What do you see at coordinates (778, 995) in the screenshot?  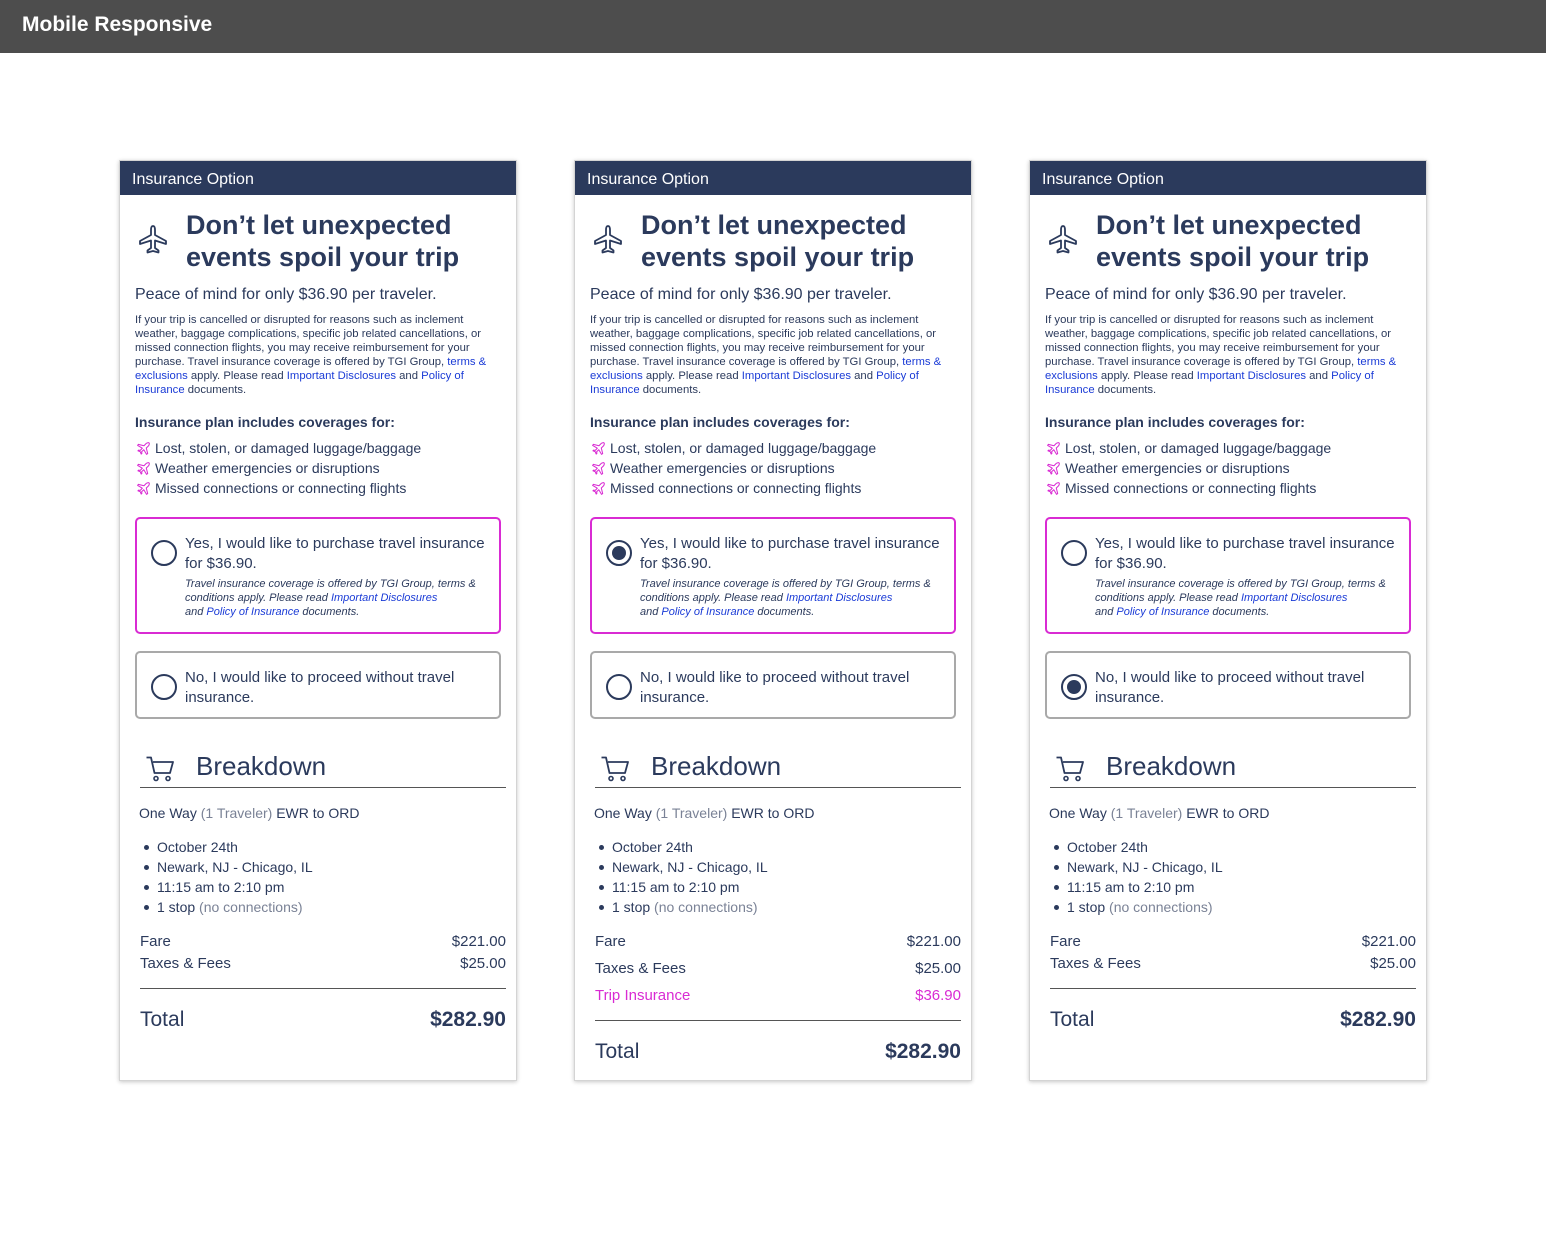 I see `trip-insurance-row: Trip Insurance $36.90` at bounding box center [778, 995].